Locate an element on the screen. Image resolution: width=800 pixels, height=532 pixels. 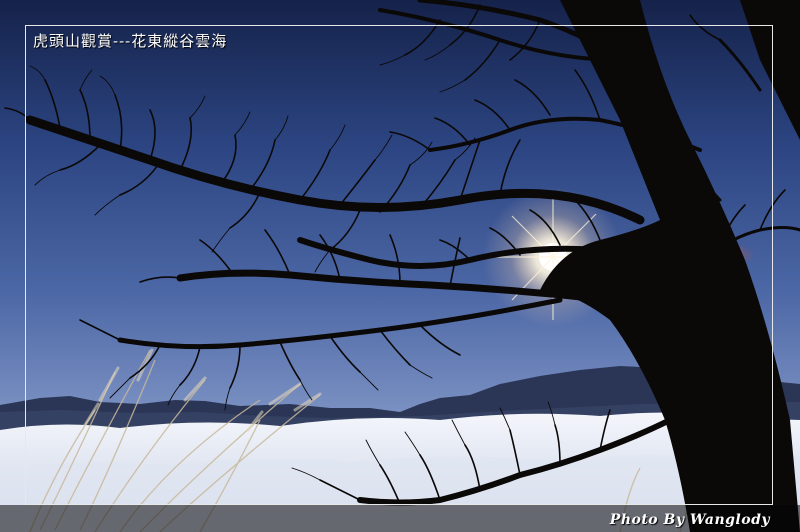
photo-title: 虎頭山觀賞---花東縱谷雲海 is located at coordinates (130, 41).